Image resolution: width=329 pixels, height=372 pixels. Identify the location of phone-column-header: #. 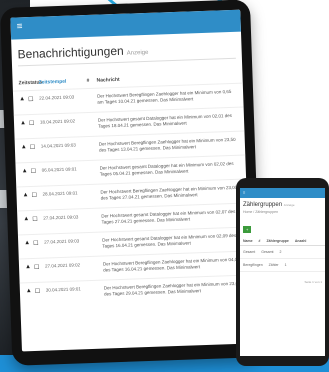
(260, 241).